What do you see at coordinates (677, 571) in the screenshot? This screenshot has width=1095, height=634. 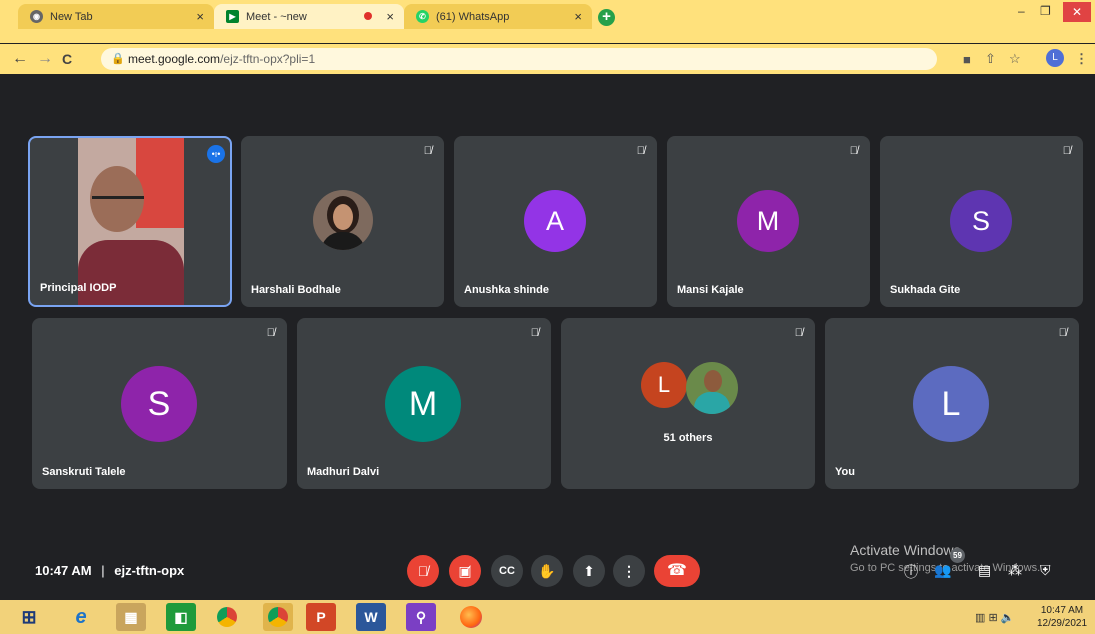 I see `leave-call-button: ☎` at bounding box center [677, 571].